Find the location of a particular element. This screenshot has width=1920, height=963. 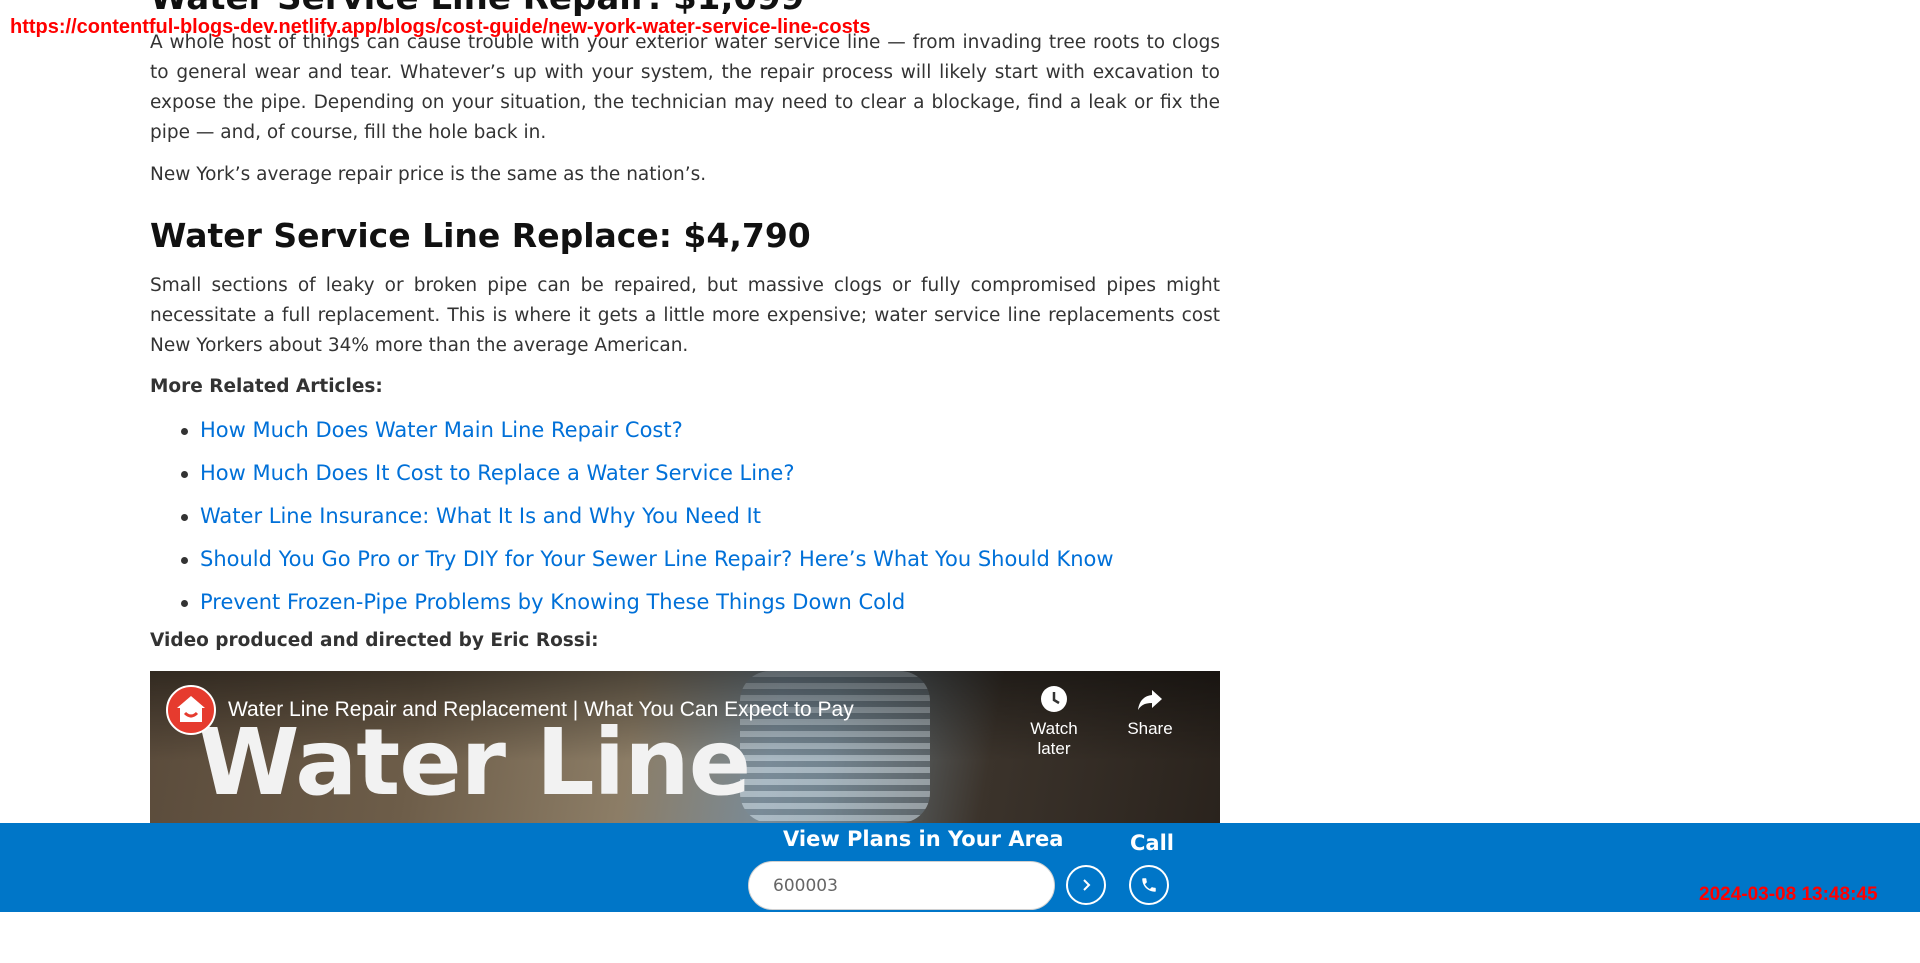

watch-later-label: Watch later is located at coordinates (1054, 738).